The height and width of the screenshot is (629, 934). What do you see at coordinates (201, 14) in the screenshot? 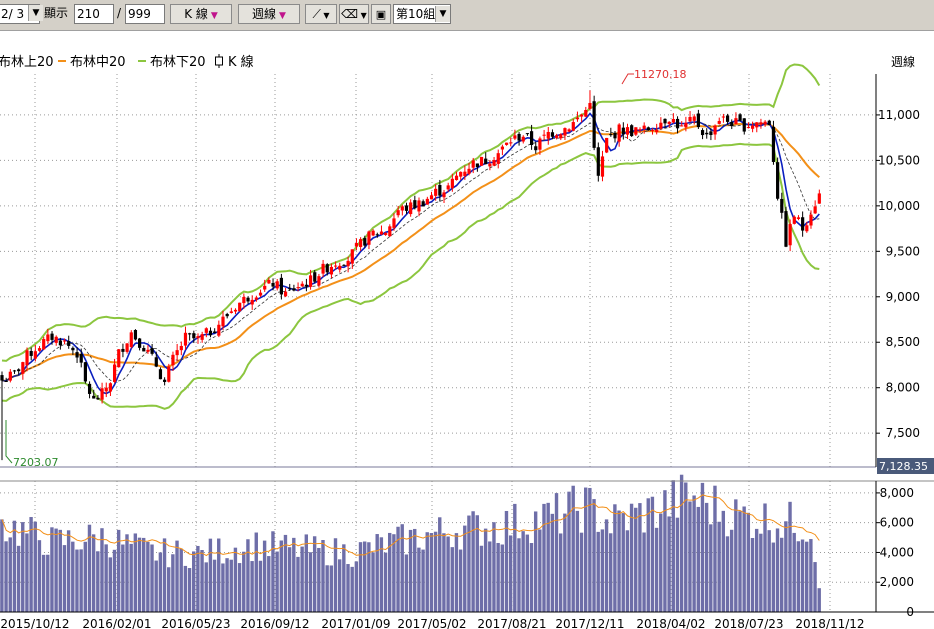
I see `kline-button: K 線 ▼` at bounding box center [201, 14].